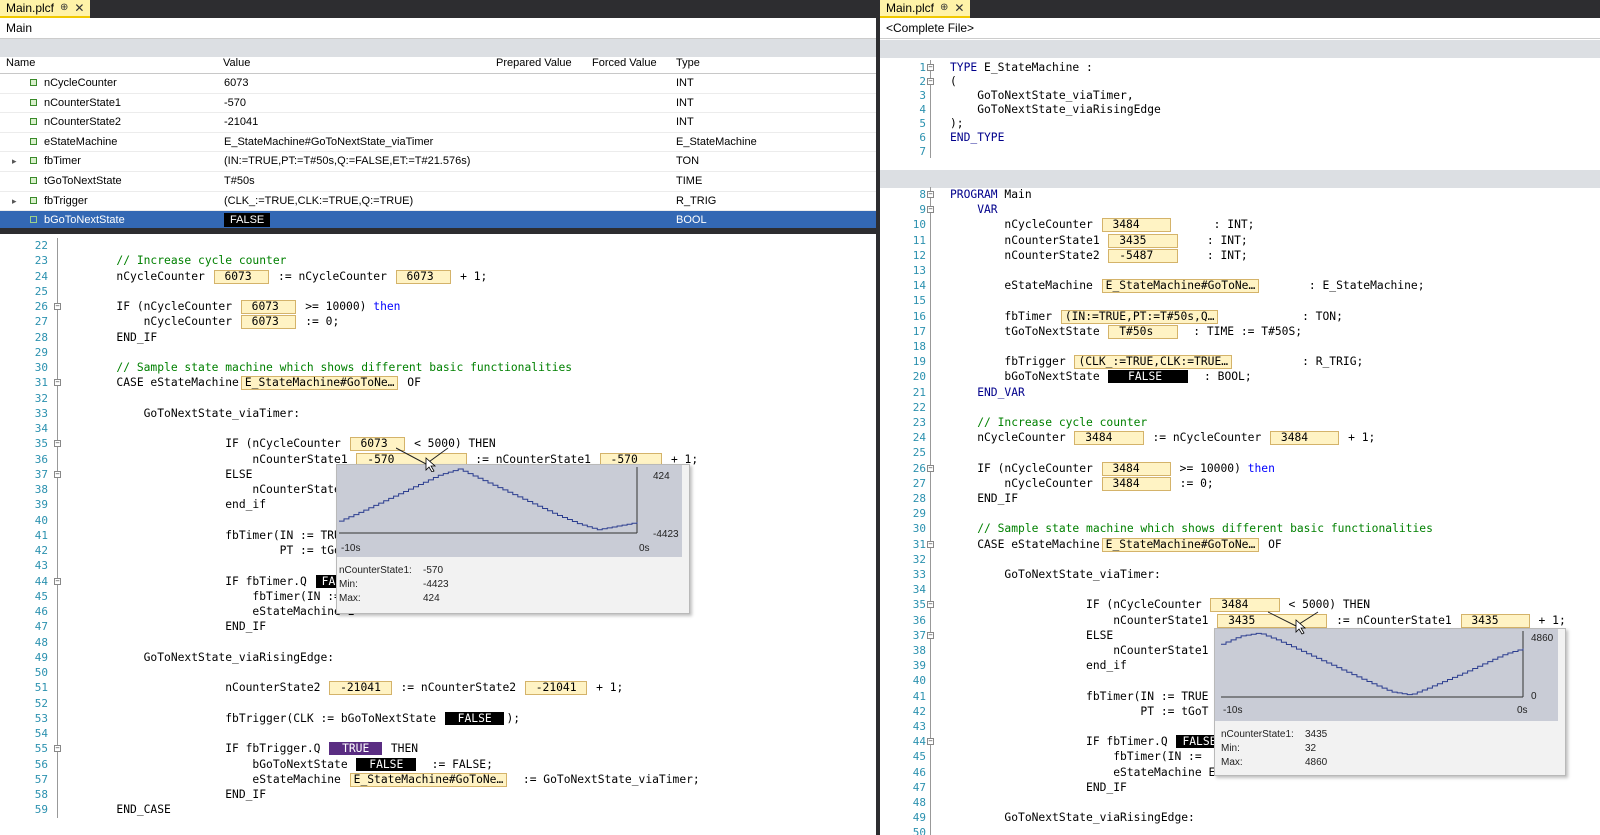 The image size is (1600, 835). Describe the element at coordinates (1240, 802) in the screenshot. I see `code-line: 48` at that location.